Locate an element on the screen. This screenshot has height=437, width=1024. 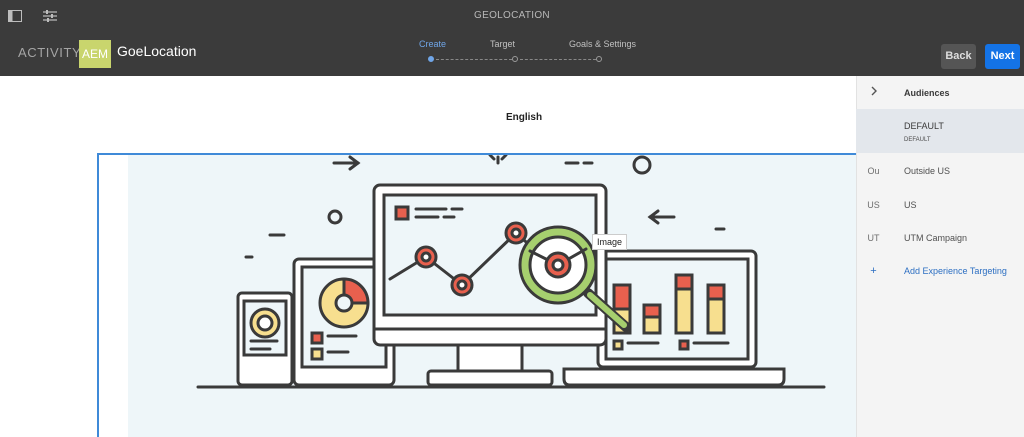
top-bar: GEOLOCATION is located at coordinates (512, 16).